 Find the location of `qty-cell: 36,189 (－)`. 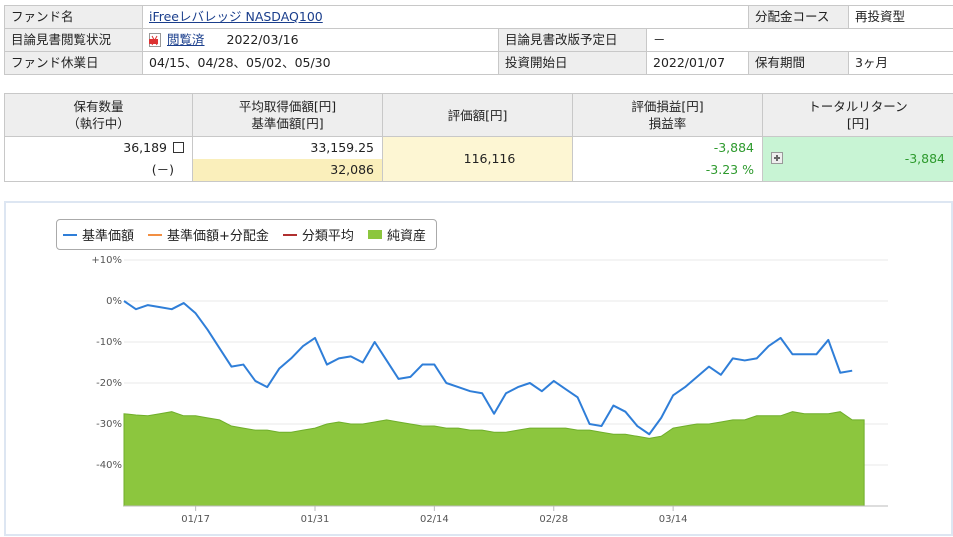

qty-cell: 36,189 (－) is located at coordinates (99, 159).